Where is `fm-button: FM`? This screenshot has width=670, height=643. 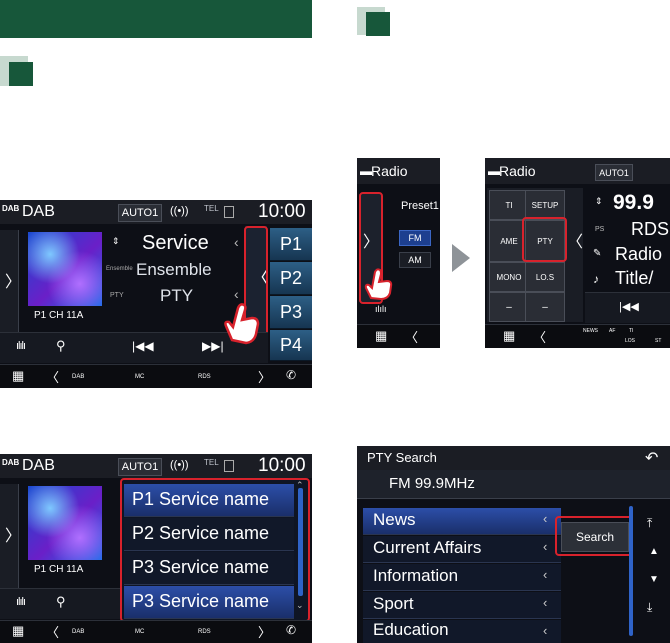 fm-button: FM is located at coordinates (415, 238).